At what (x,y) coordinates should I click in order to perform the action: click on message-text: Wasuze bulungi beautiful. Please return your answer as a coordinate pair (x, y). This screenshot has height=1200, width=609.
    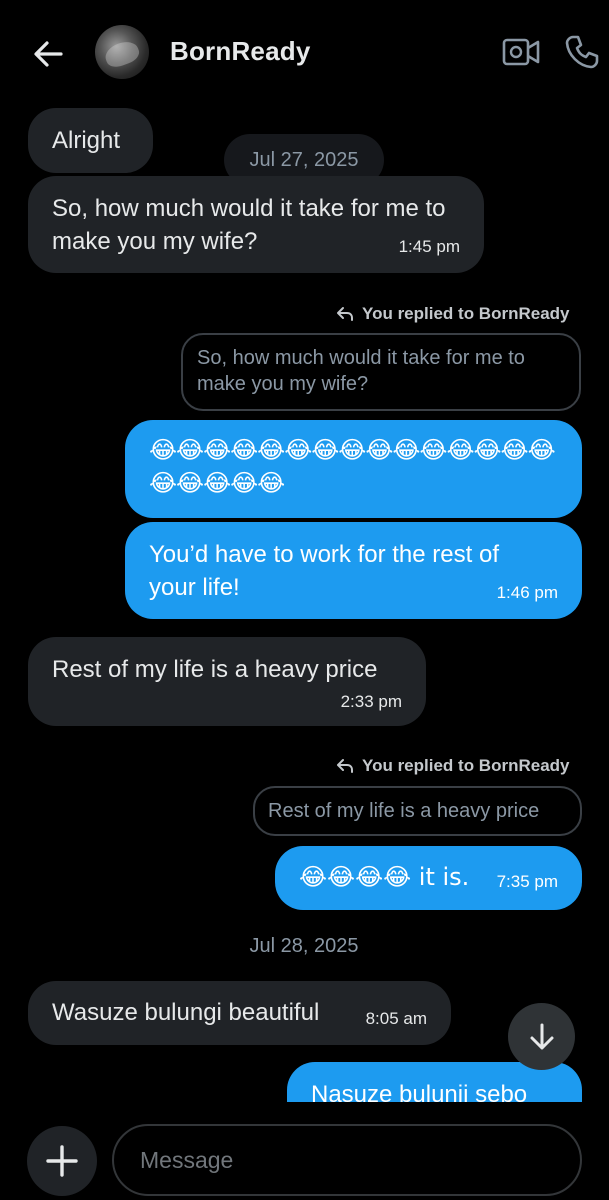
    Looking at the image, I should click on (186, 1012).